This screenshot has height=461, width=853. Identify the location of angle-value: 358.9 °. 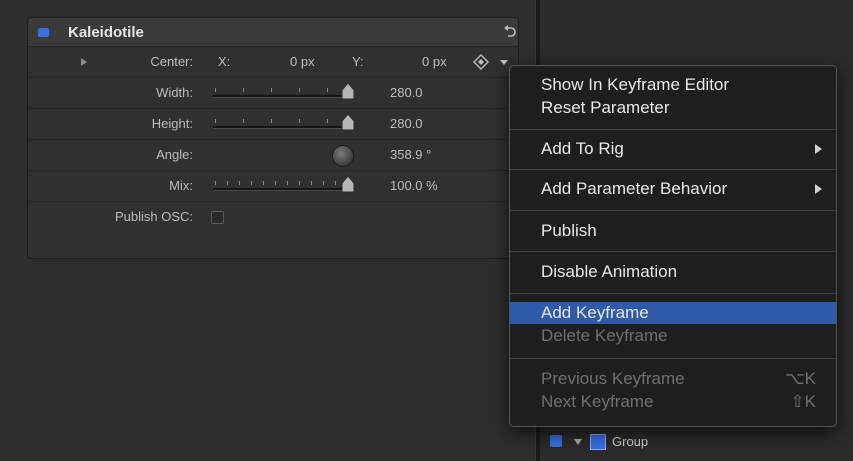
(410, 154).